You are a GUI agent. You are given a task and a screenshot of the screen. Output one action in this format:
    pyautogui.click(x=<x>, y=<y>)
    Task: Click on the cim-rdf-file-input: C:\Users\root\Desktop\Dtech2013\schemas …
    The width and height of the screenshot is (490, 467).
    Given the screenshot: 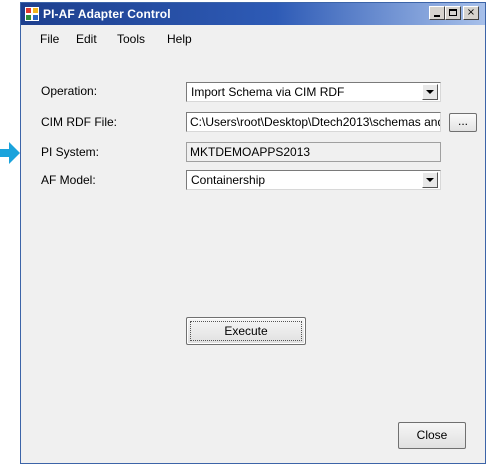 What is the action you would take?
    pyautogui.click(x=313, y=122)
    